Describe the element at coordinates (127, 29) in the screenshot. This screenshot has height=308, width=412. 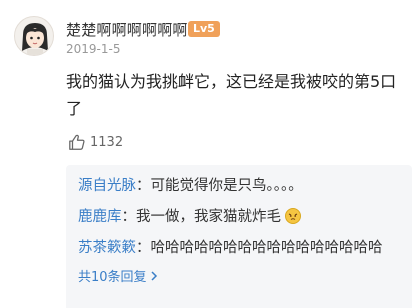
I see `comment-username: 楚楚啊啊啊啊啊啊` at that location.